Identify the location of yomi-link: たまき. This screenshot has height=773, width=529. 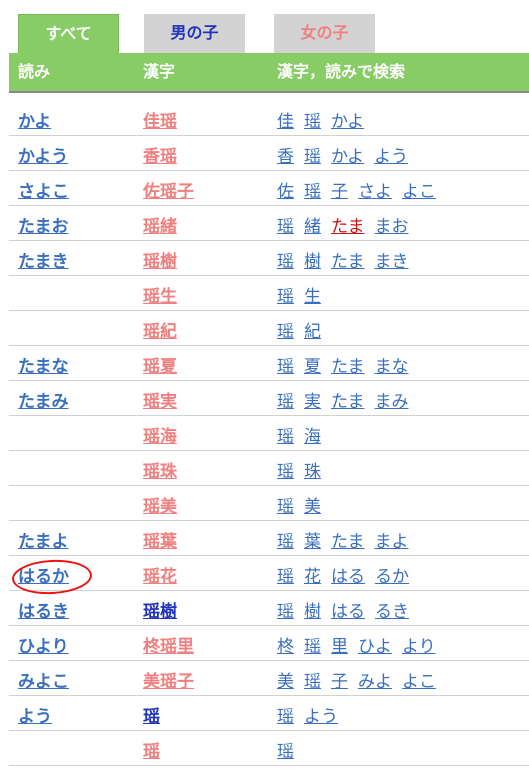
(43, 259).